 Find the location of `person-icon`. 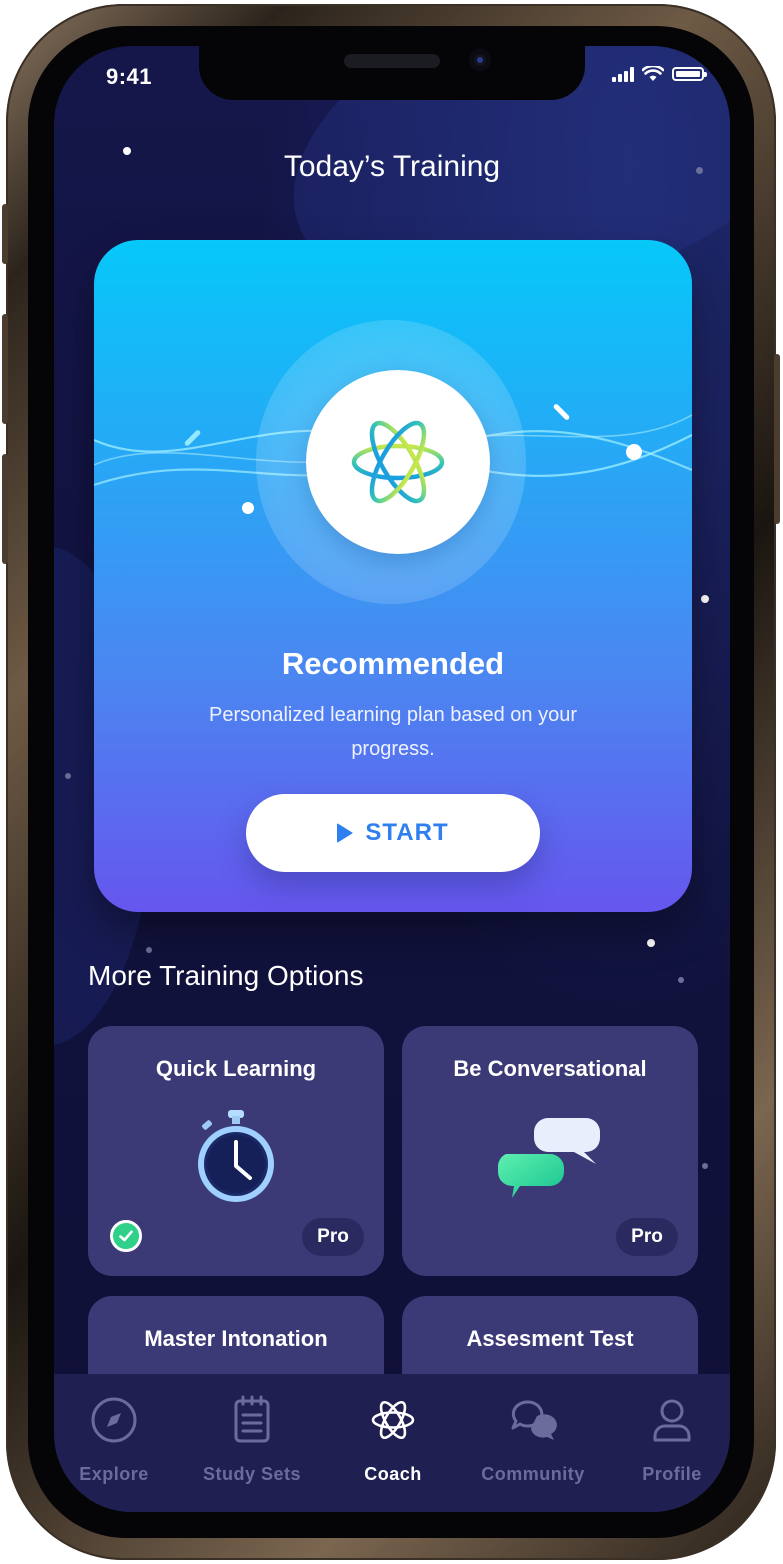

person-icon is located at coordinates (672, 1420).